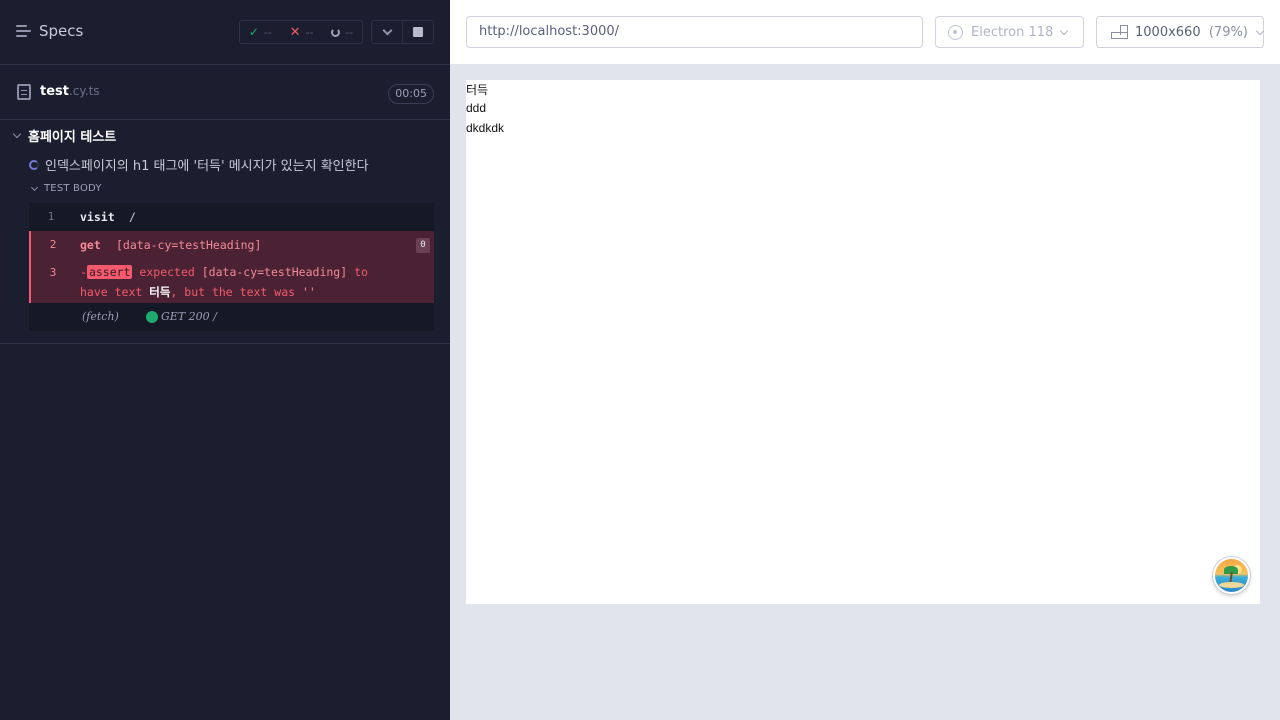 This screenshot has width=1280, height=720. I want to click on assert-expected: expected, so click(167, 272).